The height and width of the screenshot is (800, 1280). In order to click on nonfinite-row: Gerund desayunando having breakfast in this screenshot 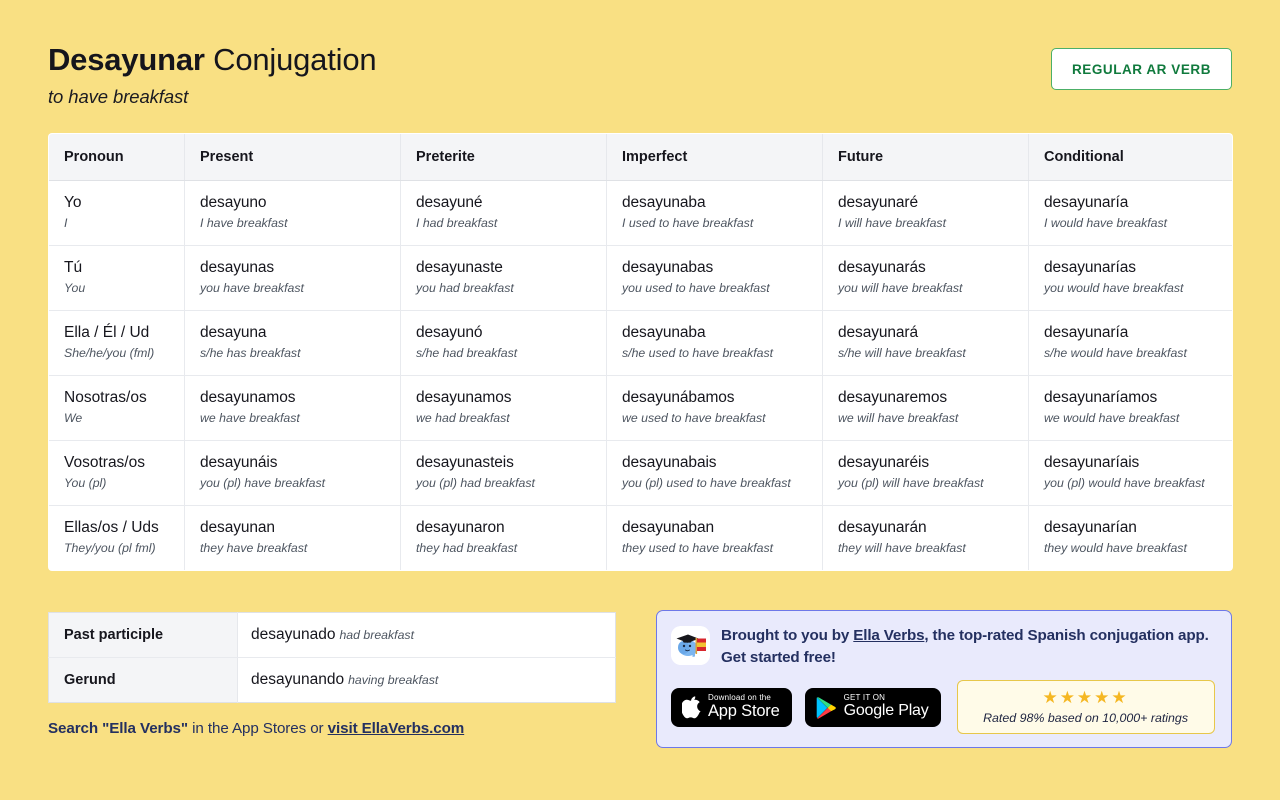, I will do `click(332, 680)`.